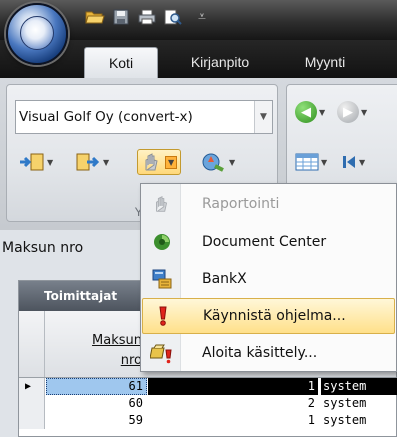 This screenshot has height=437, width=397. Describe the element at coordinates (96, 420) in the screenshot. I see `cell-maksun-nro: 59` at that location.